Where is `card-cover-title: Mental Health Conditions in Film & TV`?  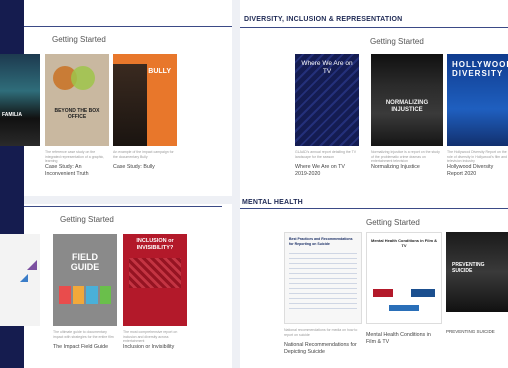 card-cover-title: Mental Health Conditions in Film & TV is located at coordinates (404, 243).